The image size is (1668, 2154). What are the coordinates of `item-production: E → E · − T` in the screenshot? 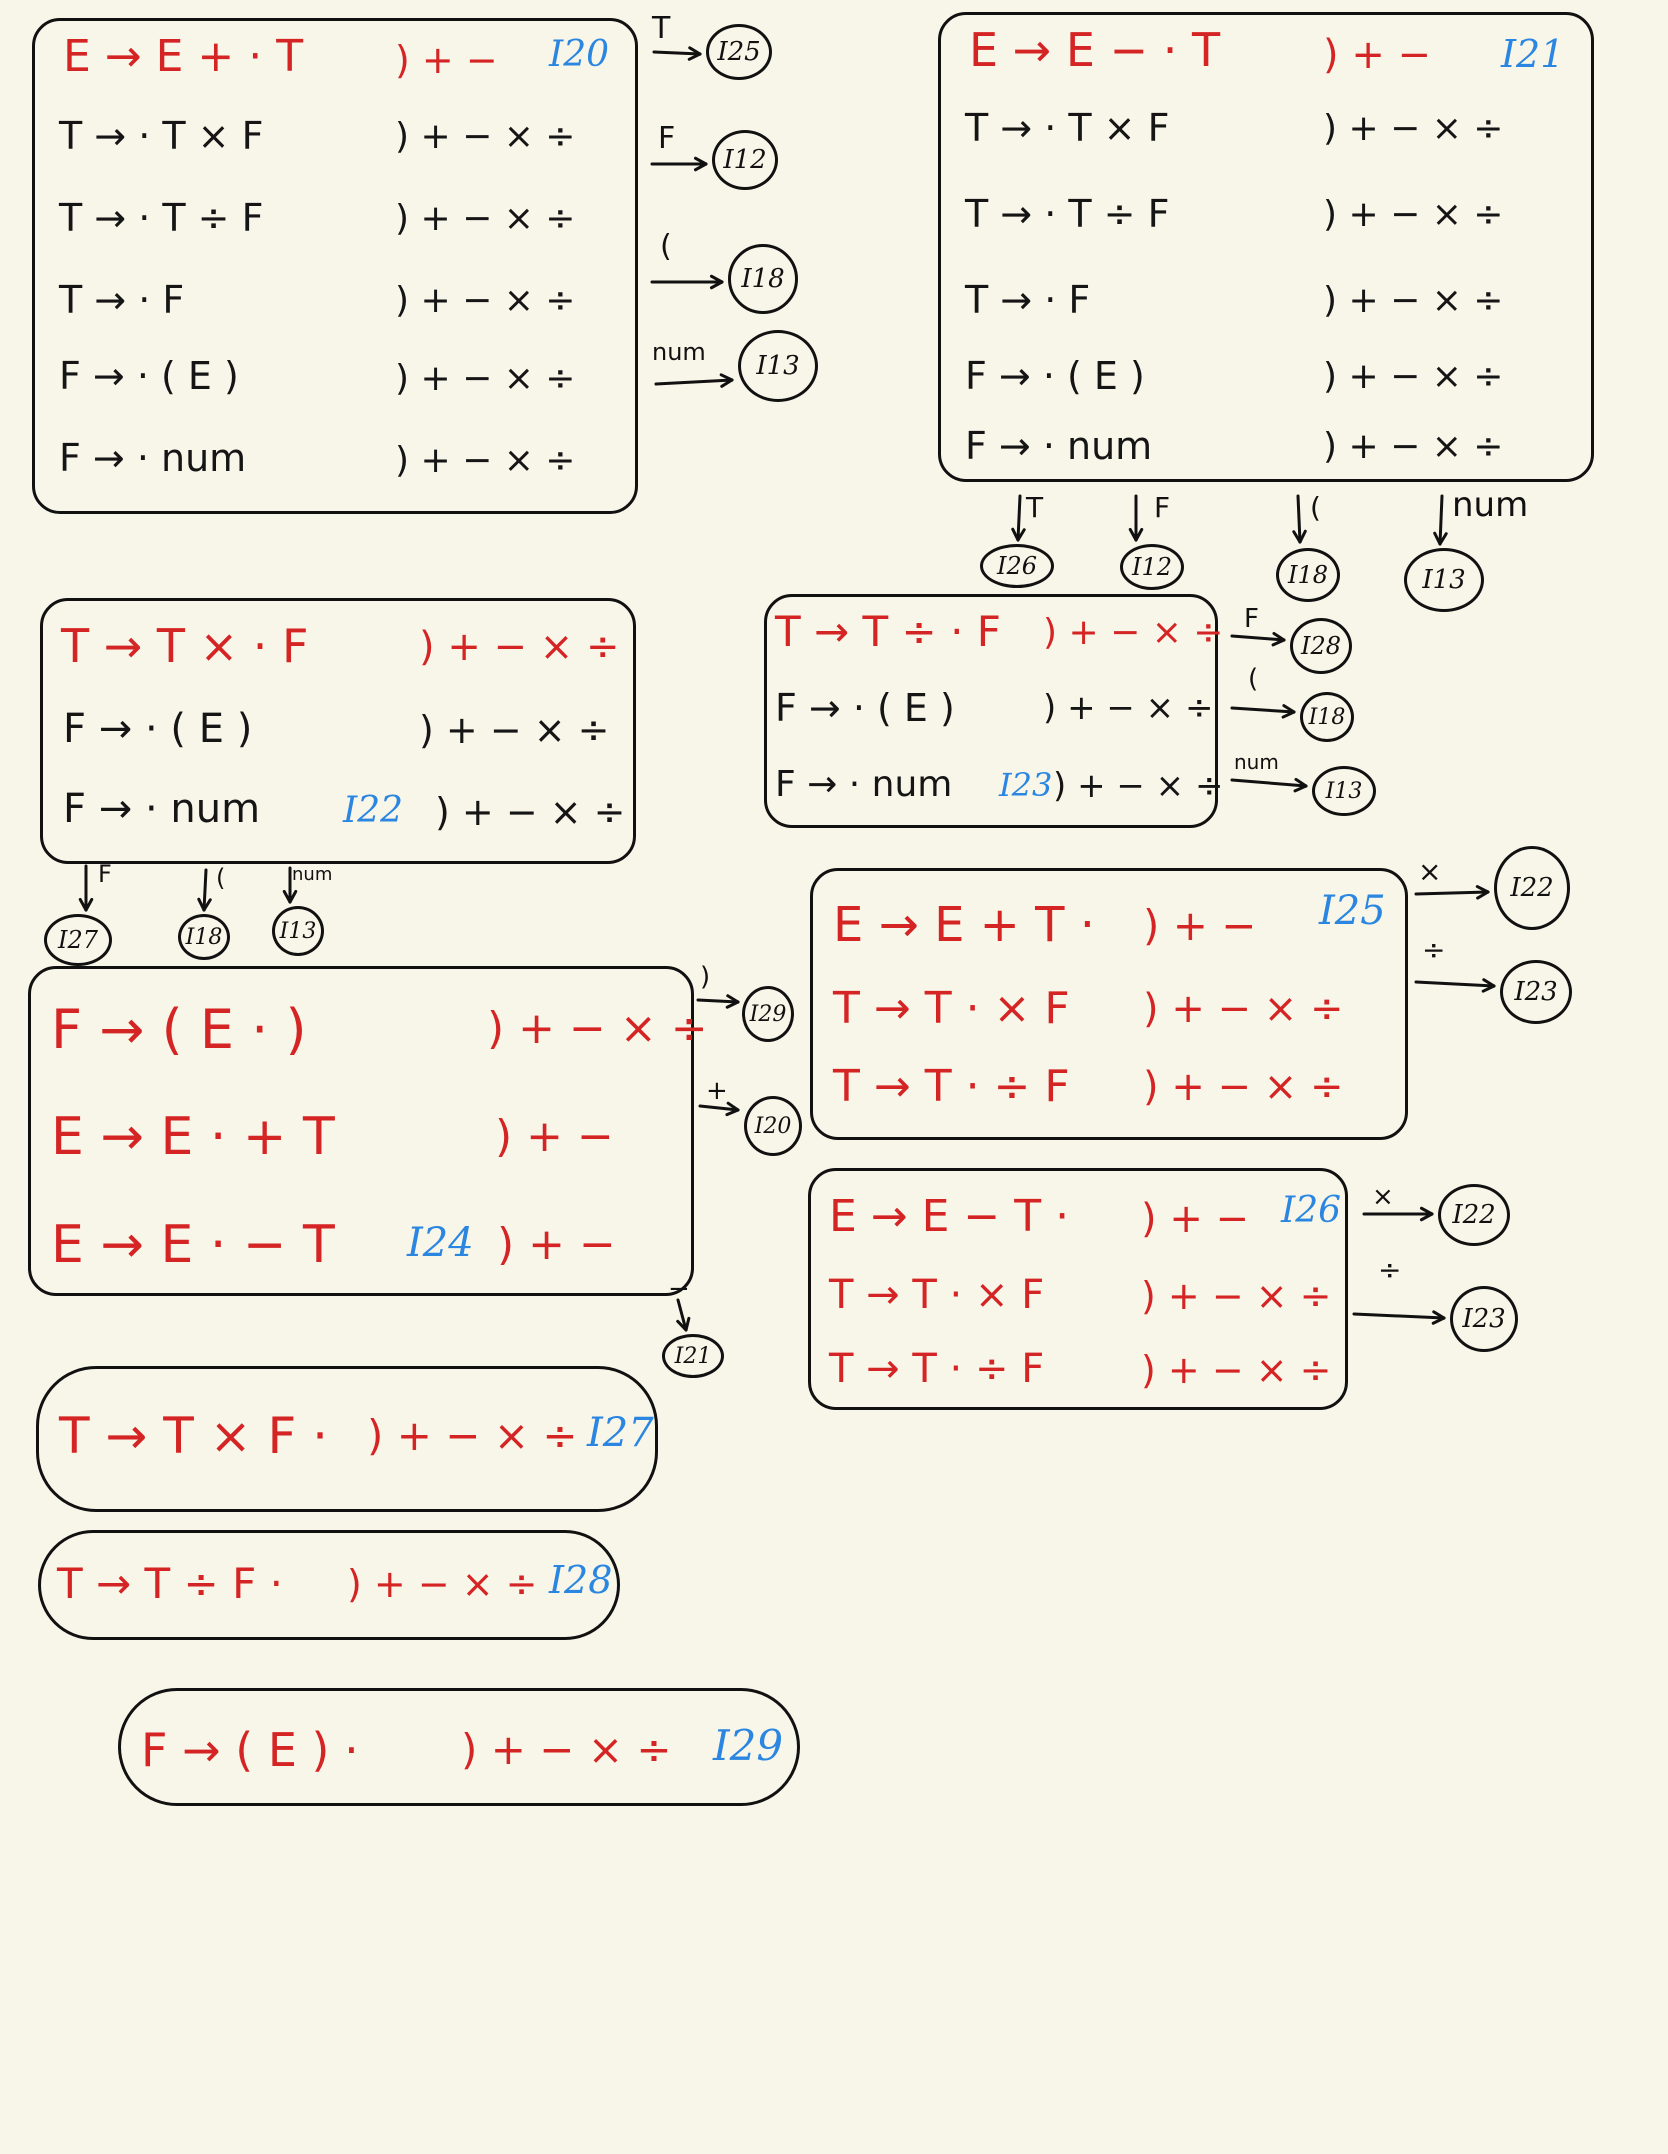 It's located at (193, 1245).